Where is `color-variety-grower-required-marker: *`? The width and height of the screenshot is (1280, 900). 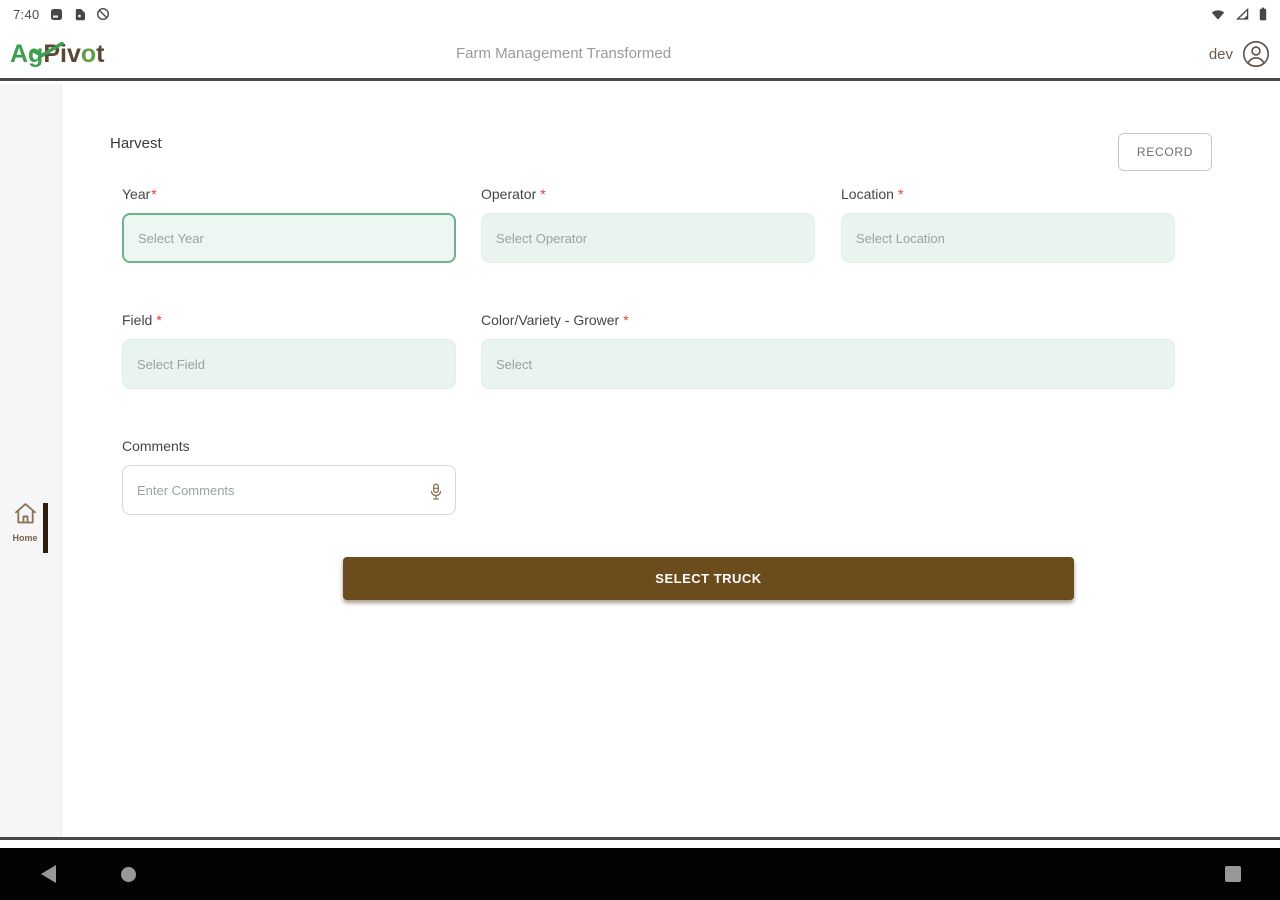 color-variety-grower-required-marker: * is located at coordinates (626, 320).